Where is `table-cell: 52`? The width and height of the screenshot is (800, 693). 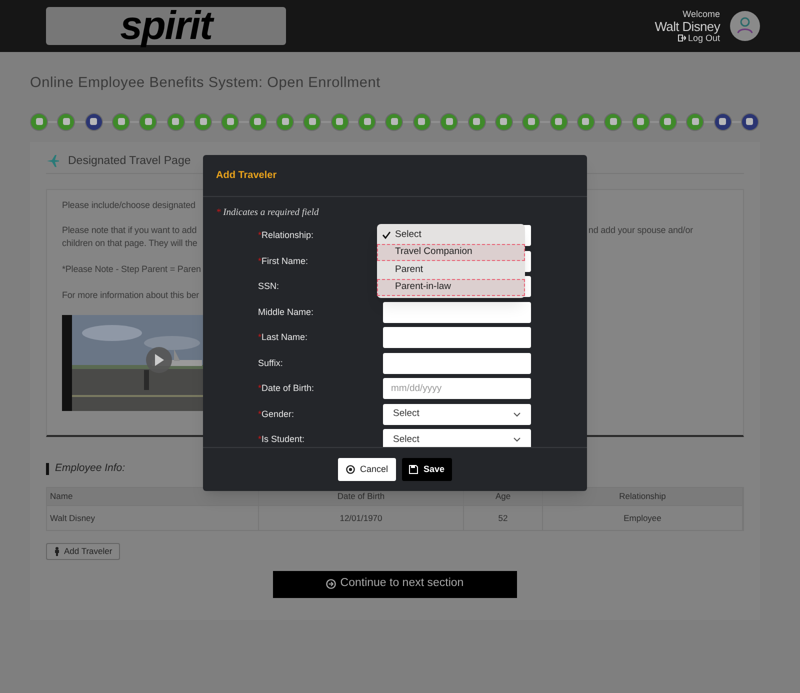
table-cell: 52 is located at coordinates (503, 518).